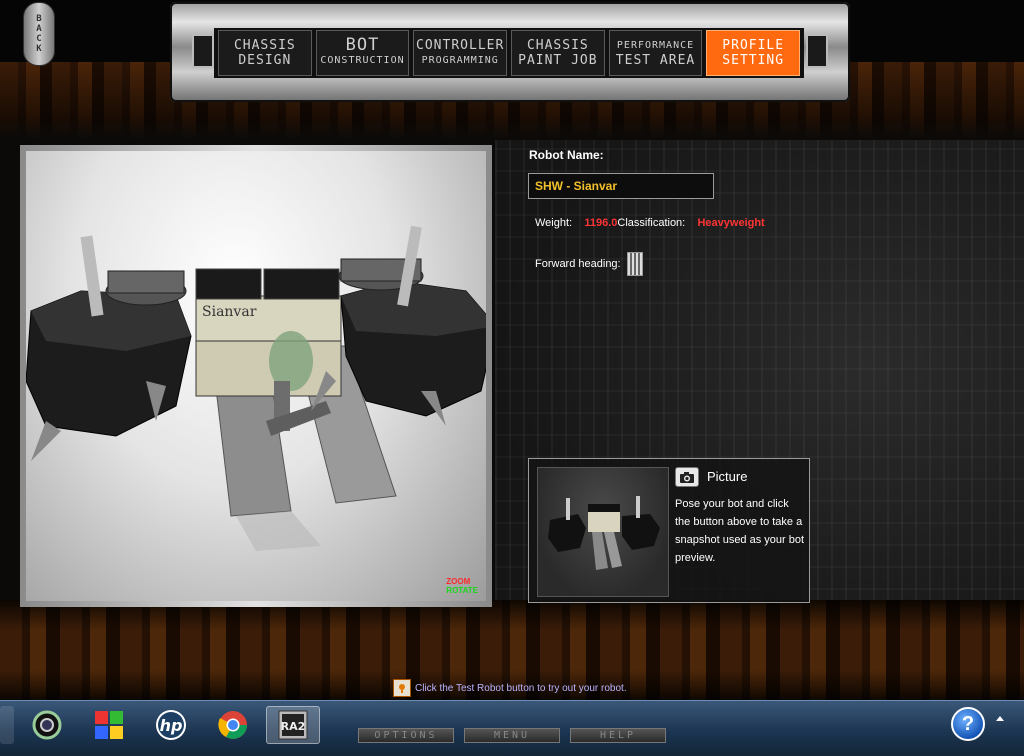  Describe the element at coordinates (578, 264) in the screenshot. I see `forward-heading-label: Forward heading:` at that location.